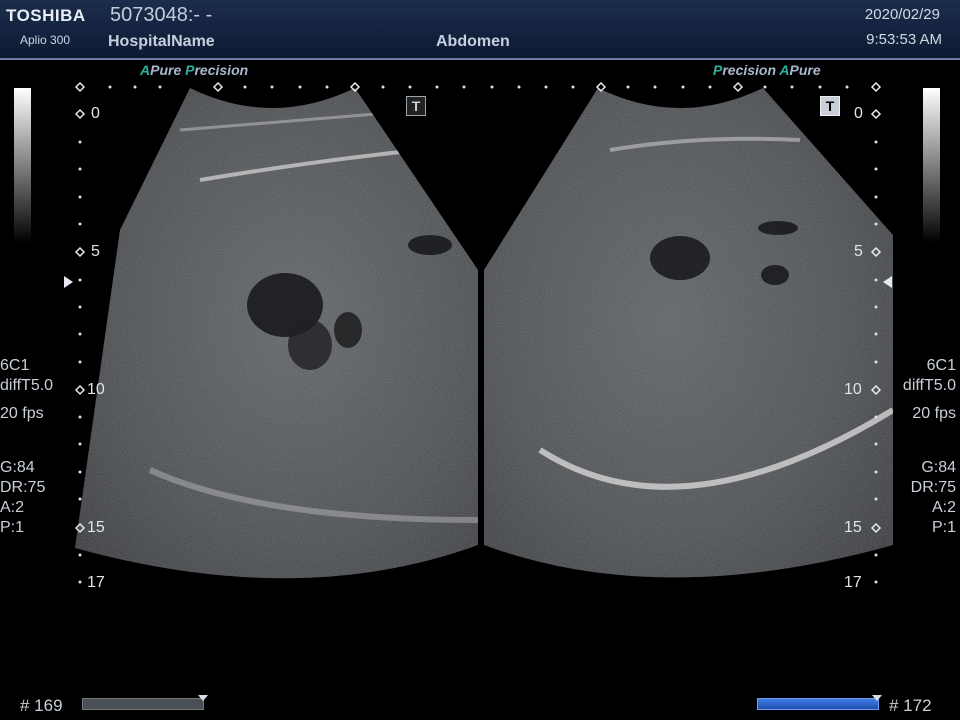 The width and height of the screenshot is (960, 720). I want to click on right-frame-number: # 172, so click(910, 705).